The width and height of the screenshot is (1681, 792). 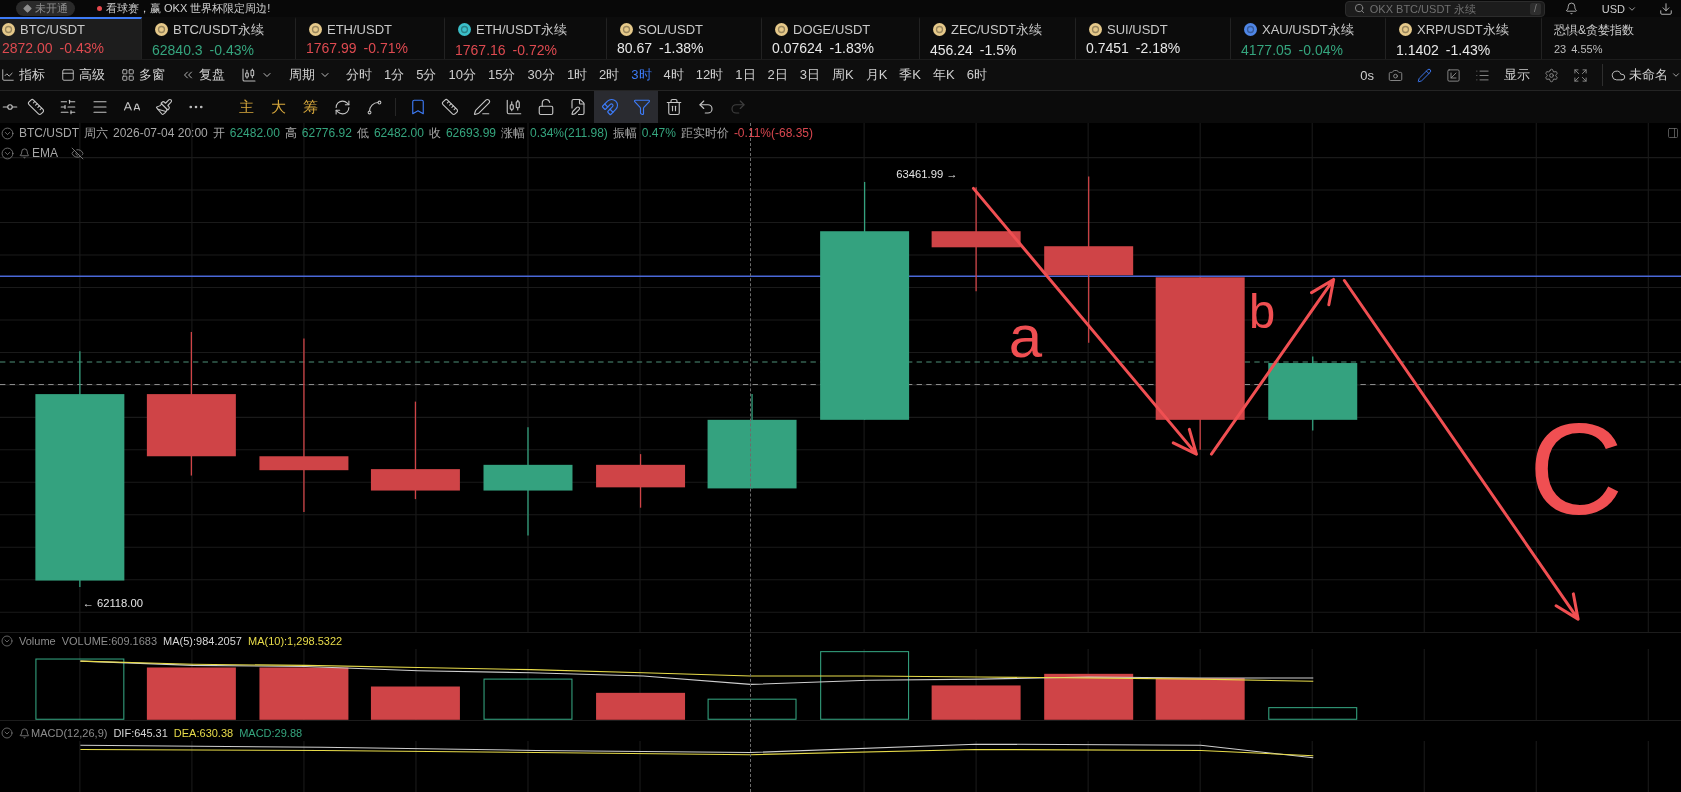 I want to click on period-tab: 10分, so click(x=462, y=75).